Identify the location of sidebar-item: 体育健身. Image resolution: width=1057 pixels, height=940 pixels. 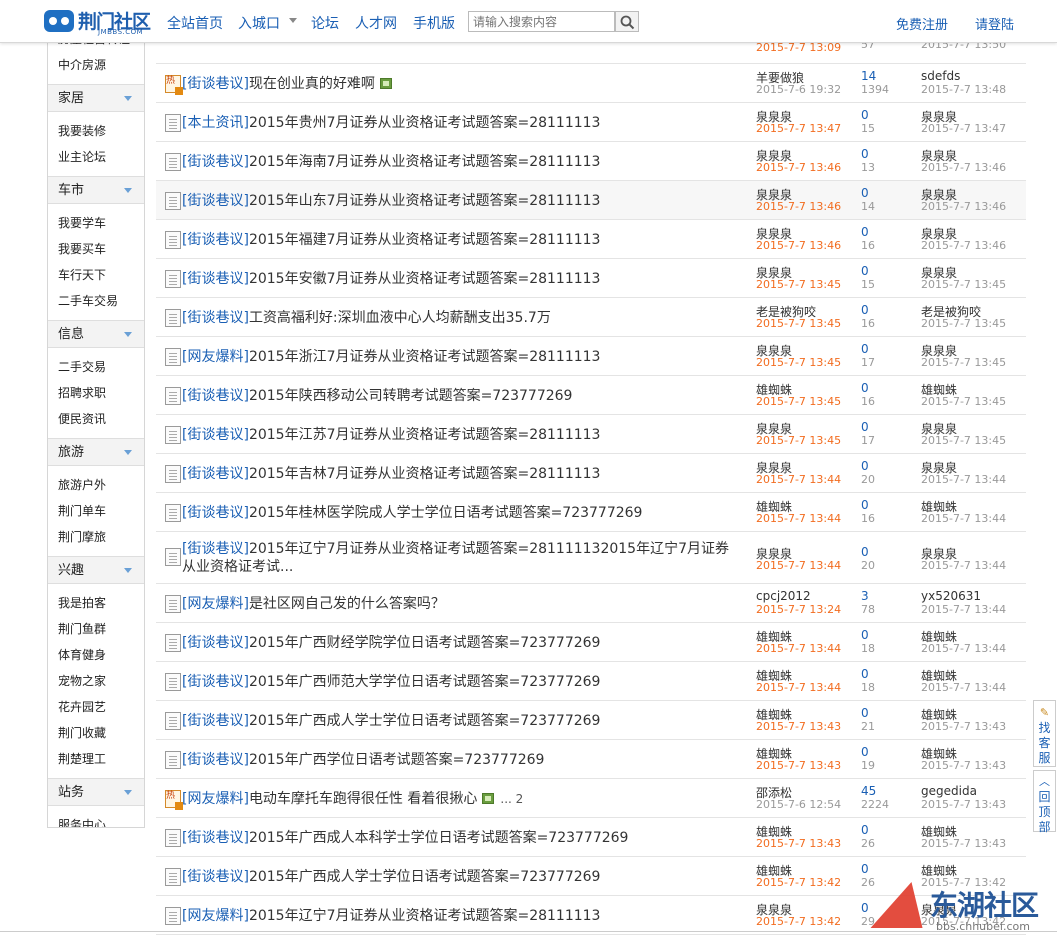
(96, 655).